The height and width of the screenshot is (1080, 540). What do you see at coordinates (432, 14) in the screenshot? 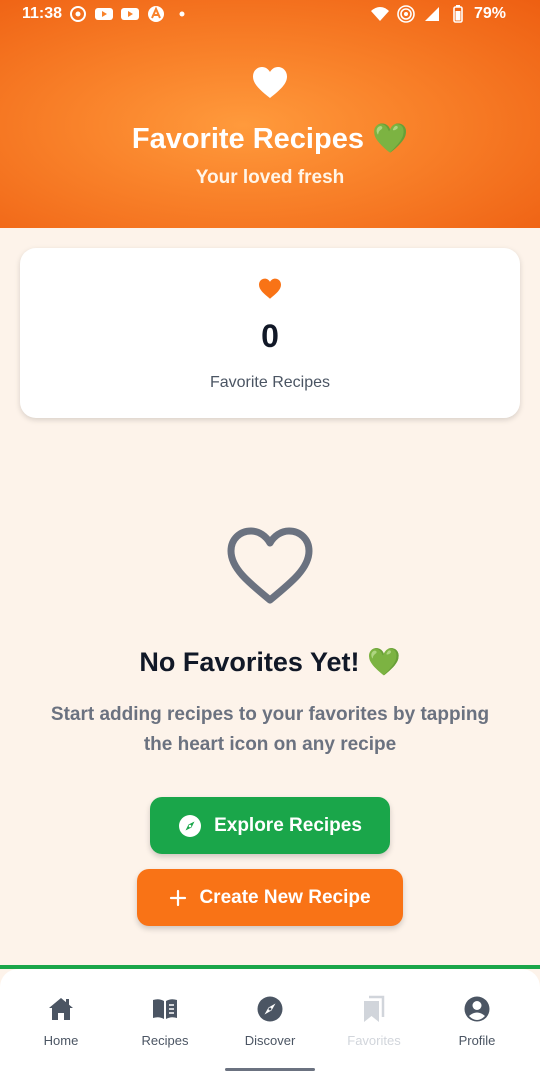
I see `signal-icon` at bounding box center [432, 14].